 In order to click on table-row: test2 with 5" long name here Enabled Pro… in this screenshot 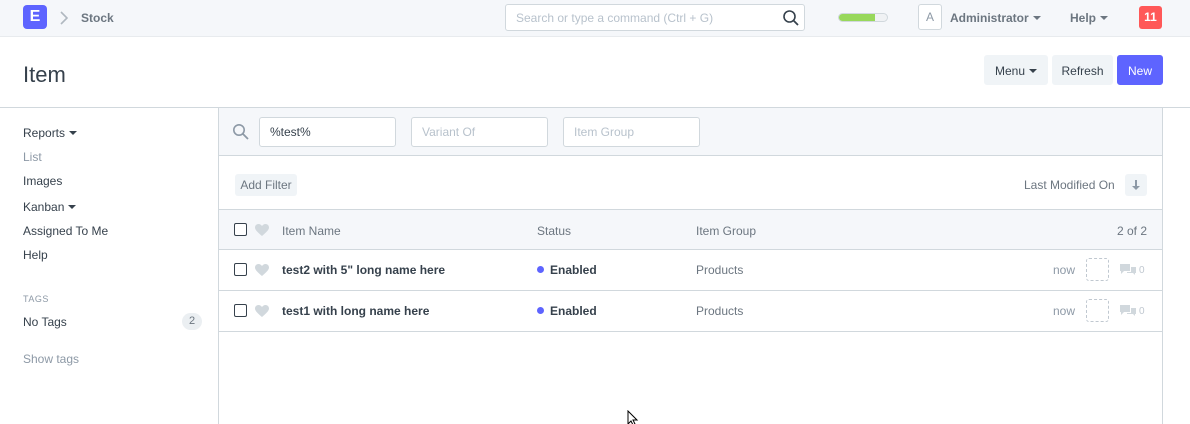, I will do `click(690, 270)`.